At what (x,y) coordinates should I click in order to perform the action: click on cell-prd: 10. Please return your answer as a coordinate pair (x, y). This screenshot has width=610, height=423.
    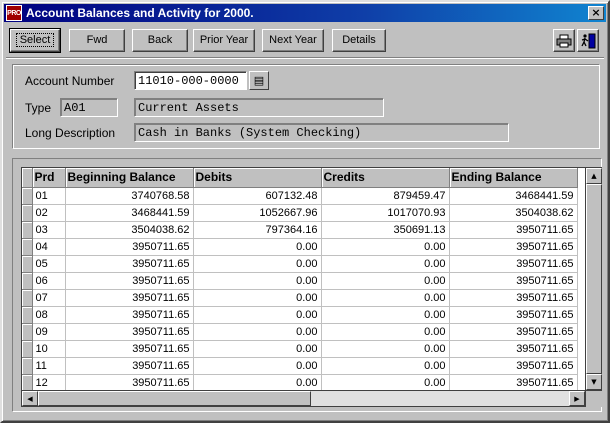
    Looking at the image, I should click on (49, 349).